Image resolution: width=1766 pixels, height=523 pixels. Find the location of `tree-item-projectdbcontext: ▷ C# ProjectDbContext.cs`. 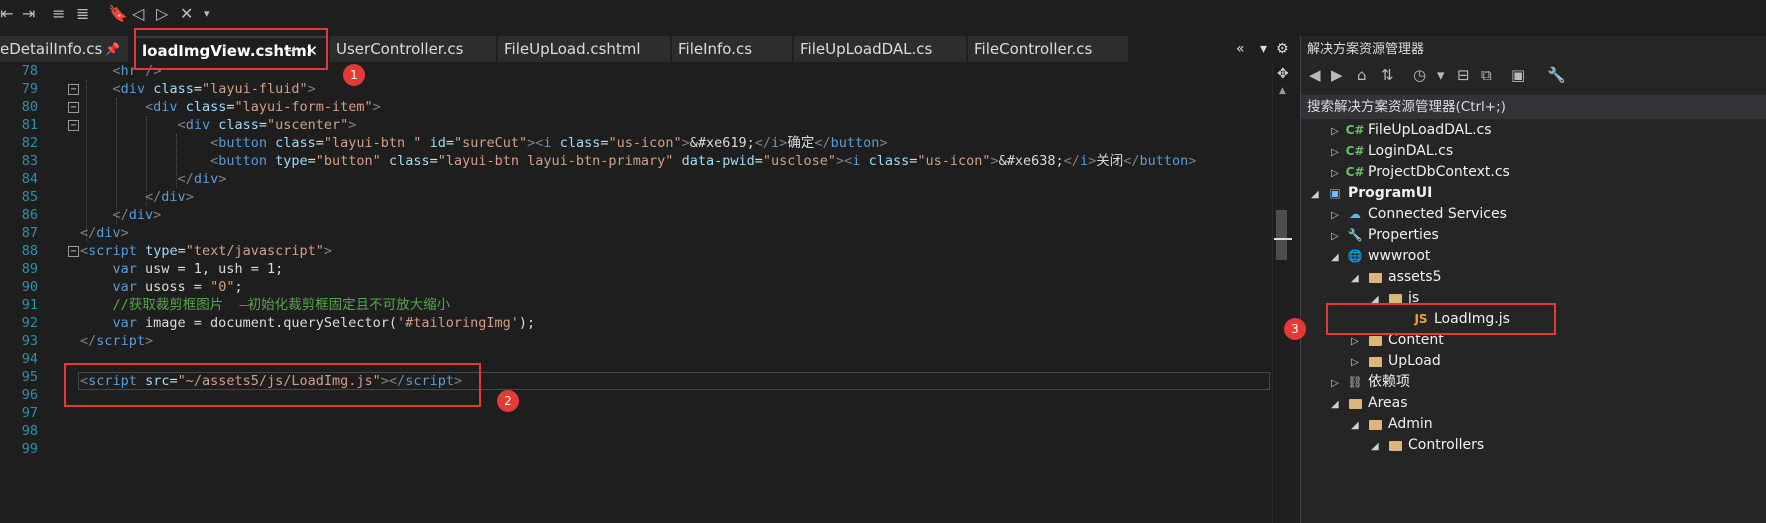

tree-item-projectdbcontext: ▷ C# ProjectDbContext.cs is located at coordinates (1420, 172).